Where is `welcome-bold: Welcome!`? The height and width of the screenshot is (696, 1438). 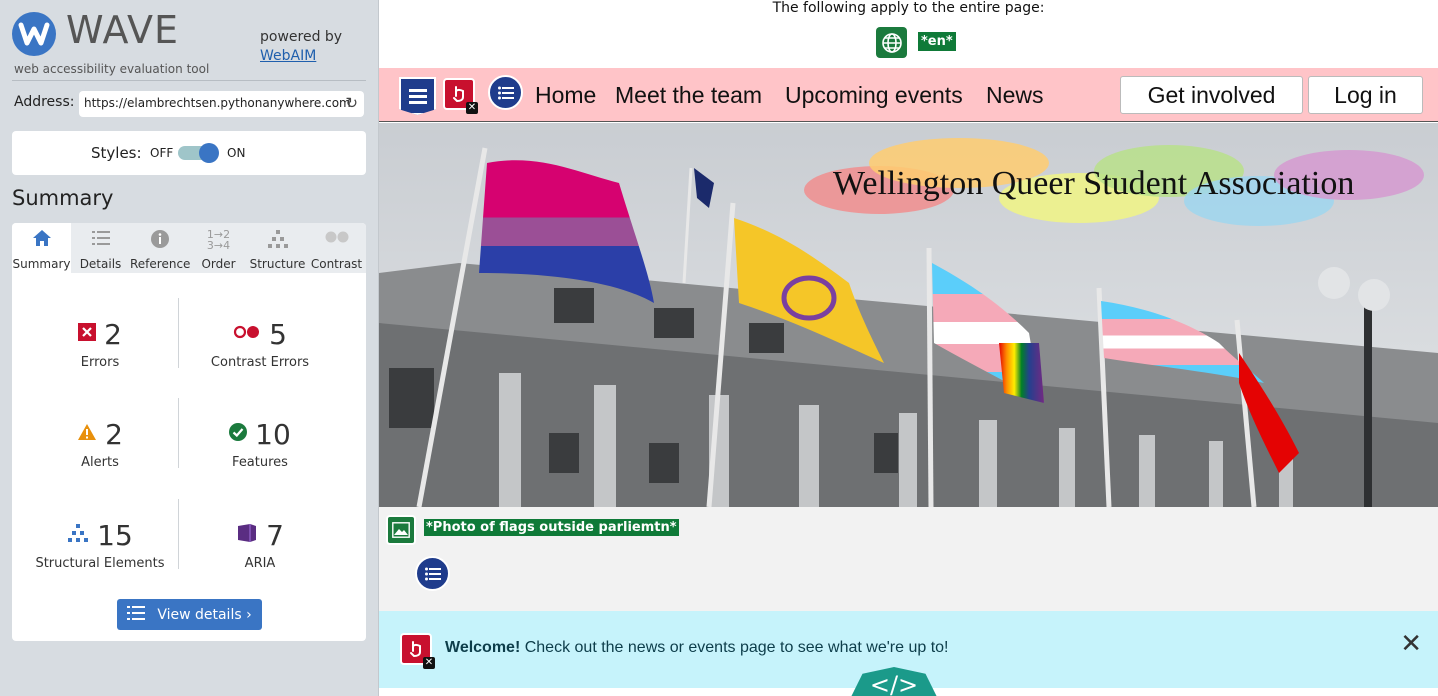 welcome-bold: Welcome! is located at coordinates (483, 647).